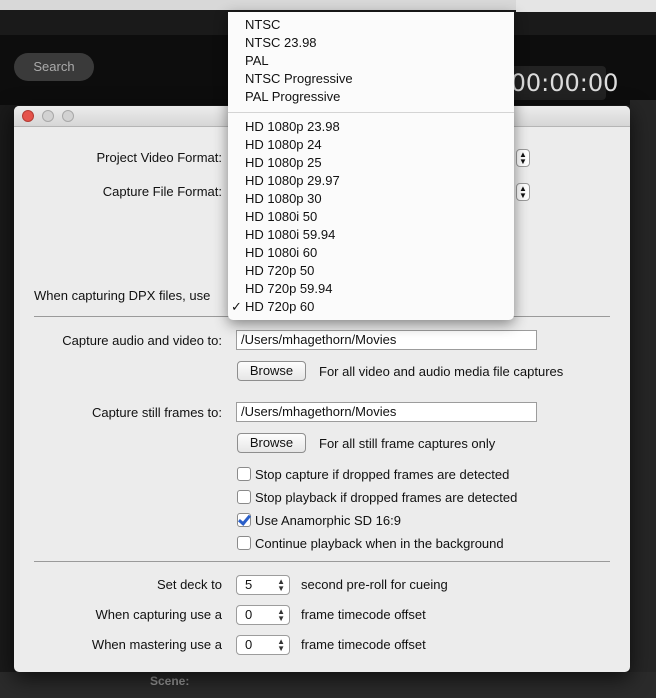 The height and width of the screenshot is (698, 656). I want to click on capture-still-path-field: /Users/mhagethorn/Movies, so click(386, 412).